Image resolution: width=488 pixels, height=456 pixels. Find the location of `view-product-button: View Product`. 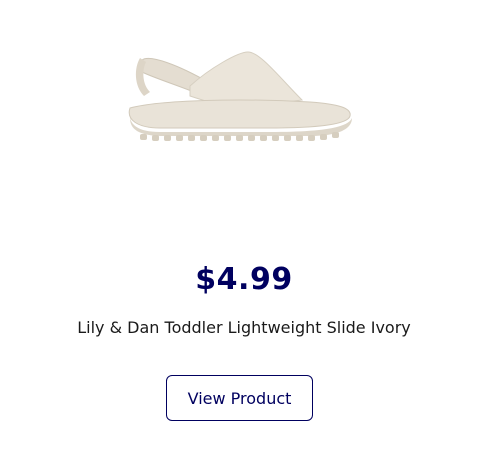

view-product-button: View Product is located at coordinates (239, 398).